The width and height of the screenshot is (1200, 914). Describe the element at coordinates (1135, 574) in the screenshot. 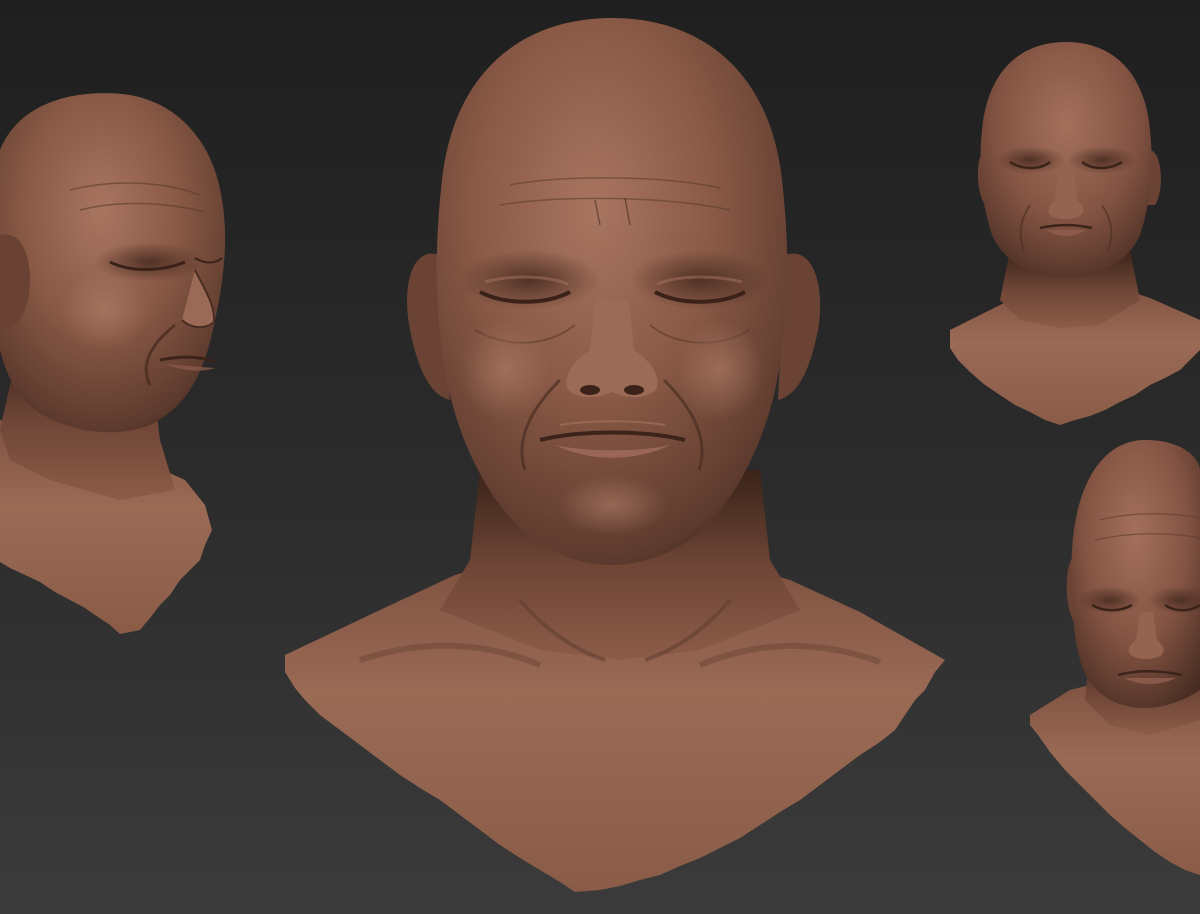

I see `bust-cropped-head` at that location.